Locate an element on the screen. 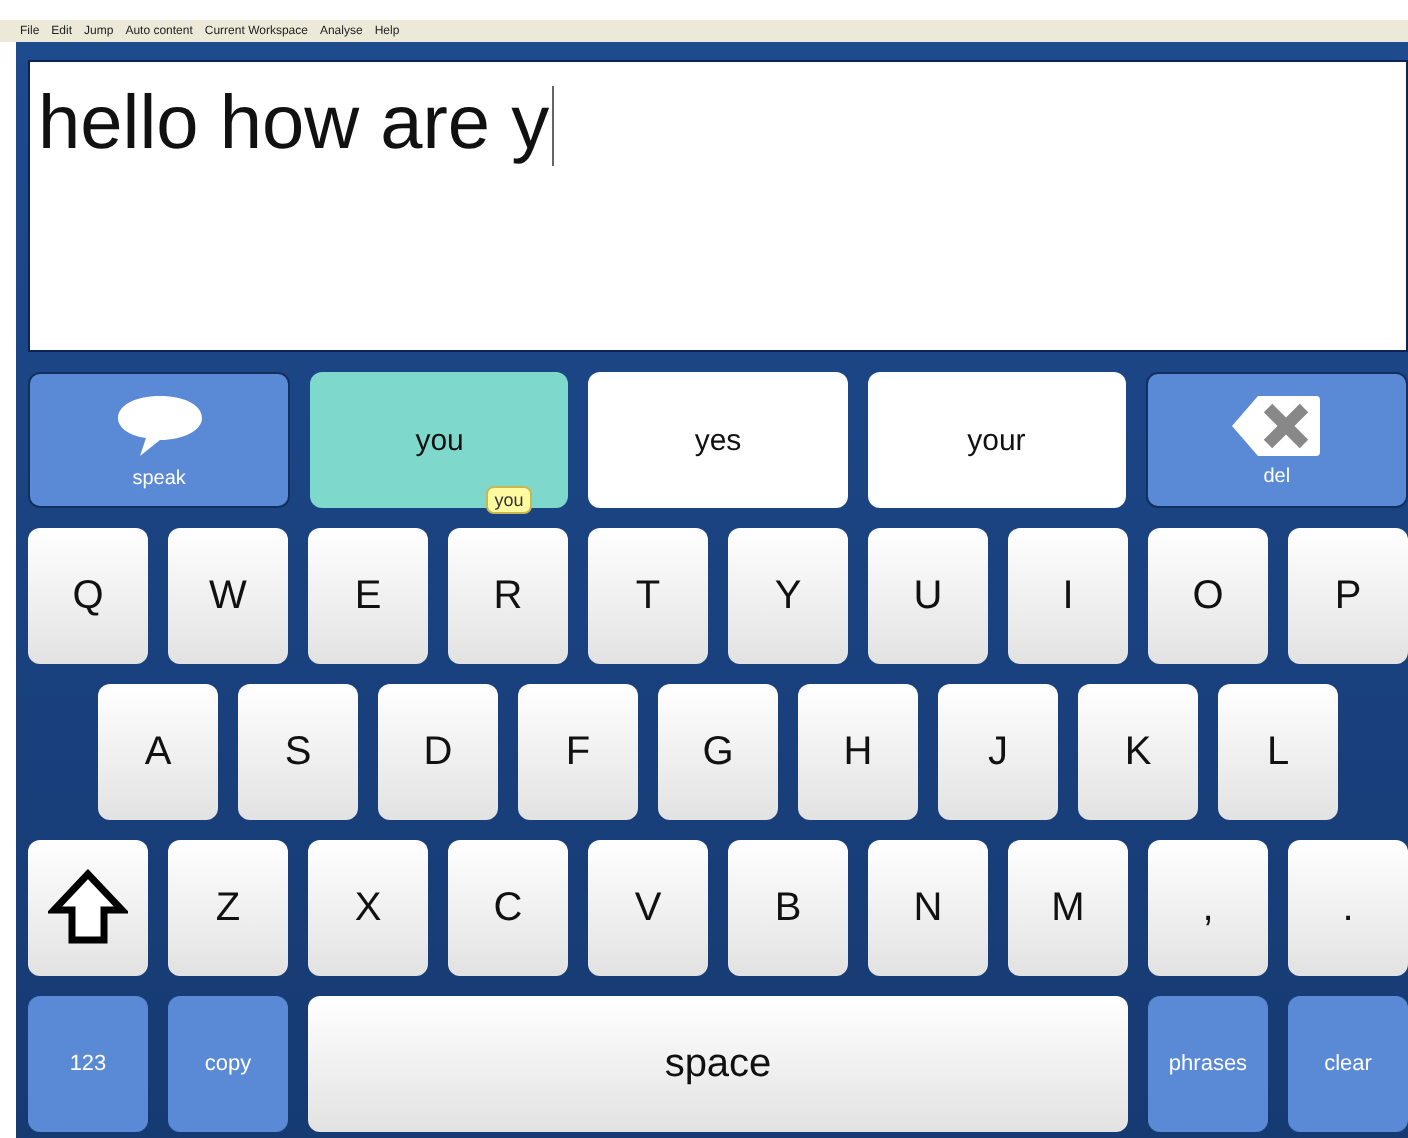  letter-key: P is located at coordinates (1348, 596).